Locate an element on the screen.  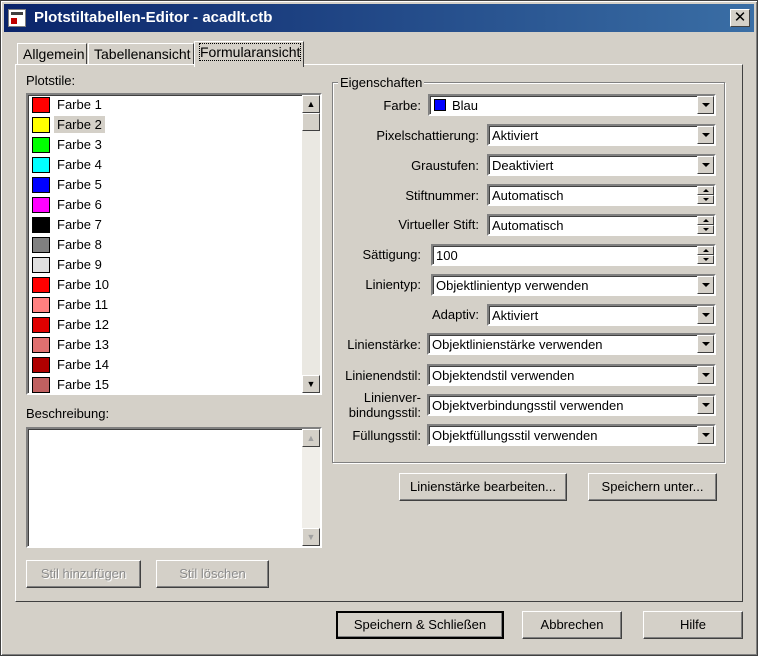
list-item: Farbe 1 is located at coordinates (165, 105).